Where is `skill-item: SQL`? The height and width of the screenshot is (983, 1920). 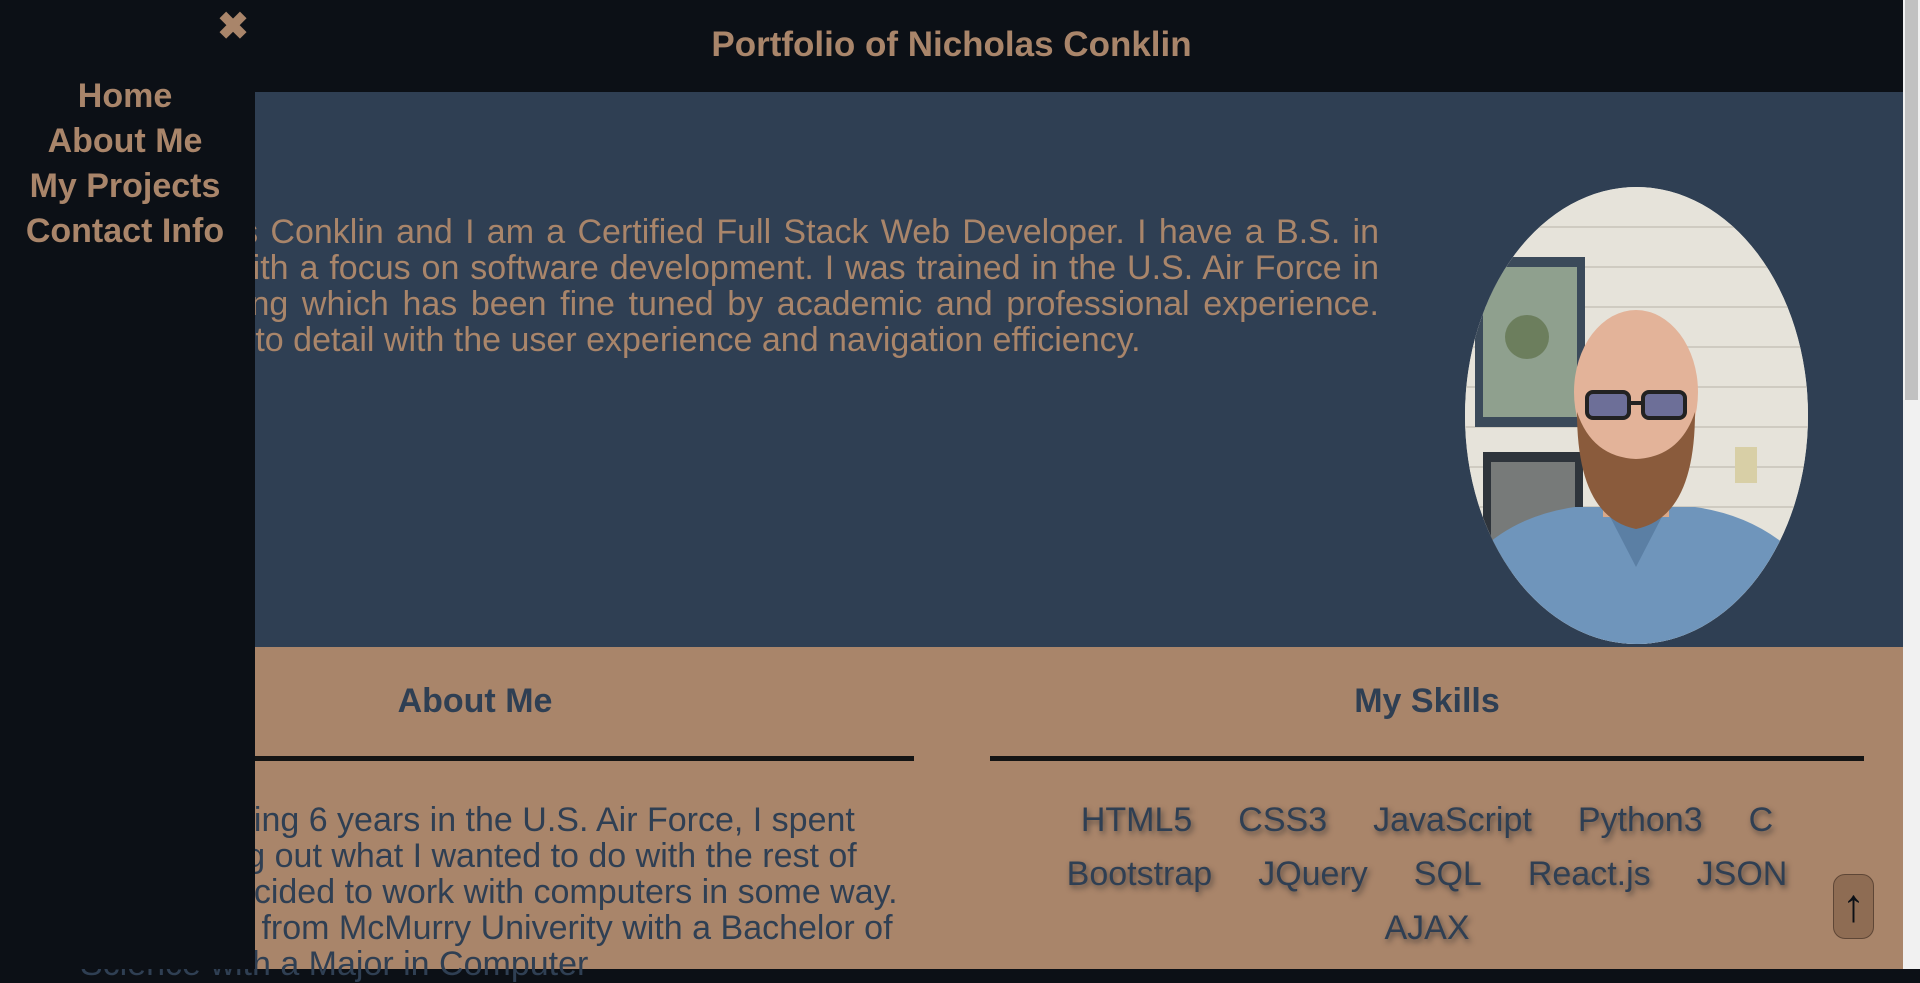 skill-item: SQL is located at coordinates (1447, 874).